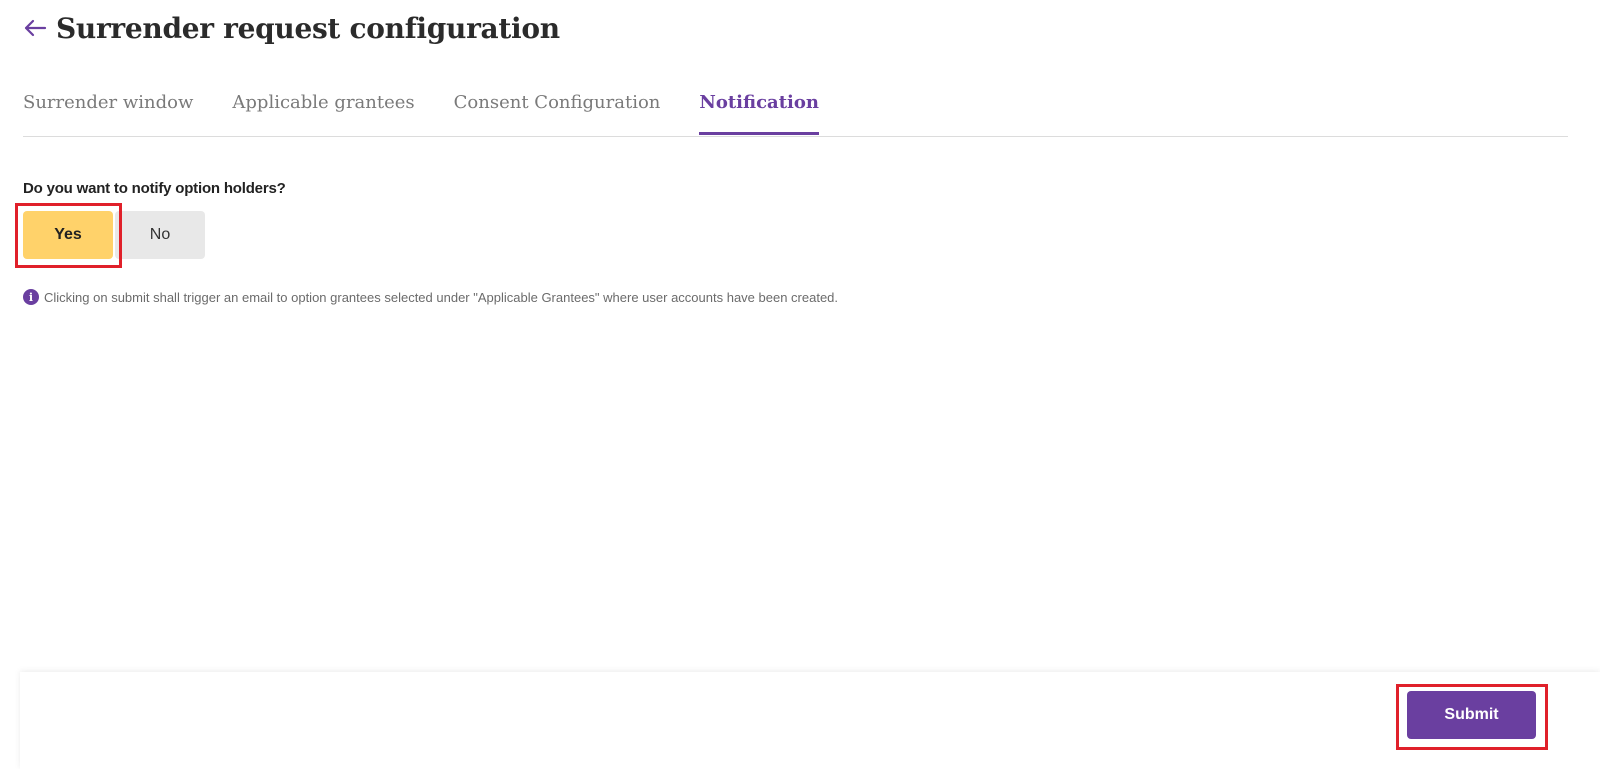  I want to click on arrow-left-icon, so click(35, 28).